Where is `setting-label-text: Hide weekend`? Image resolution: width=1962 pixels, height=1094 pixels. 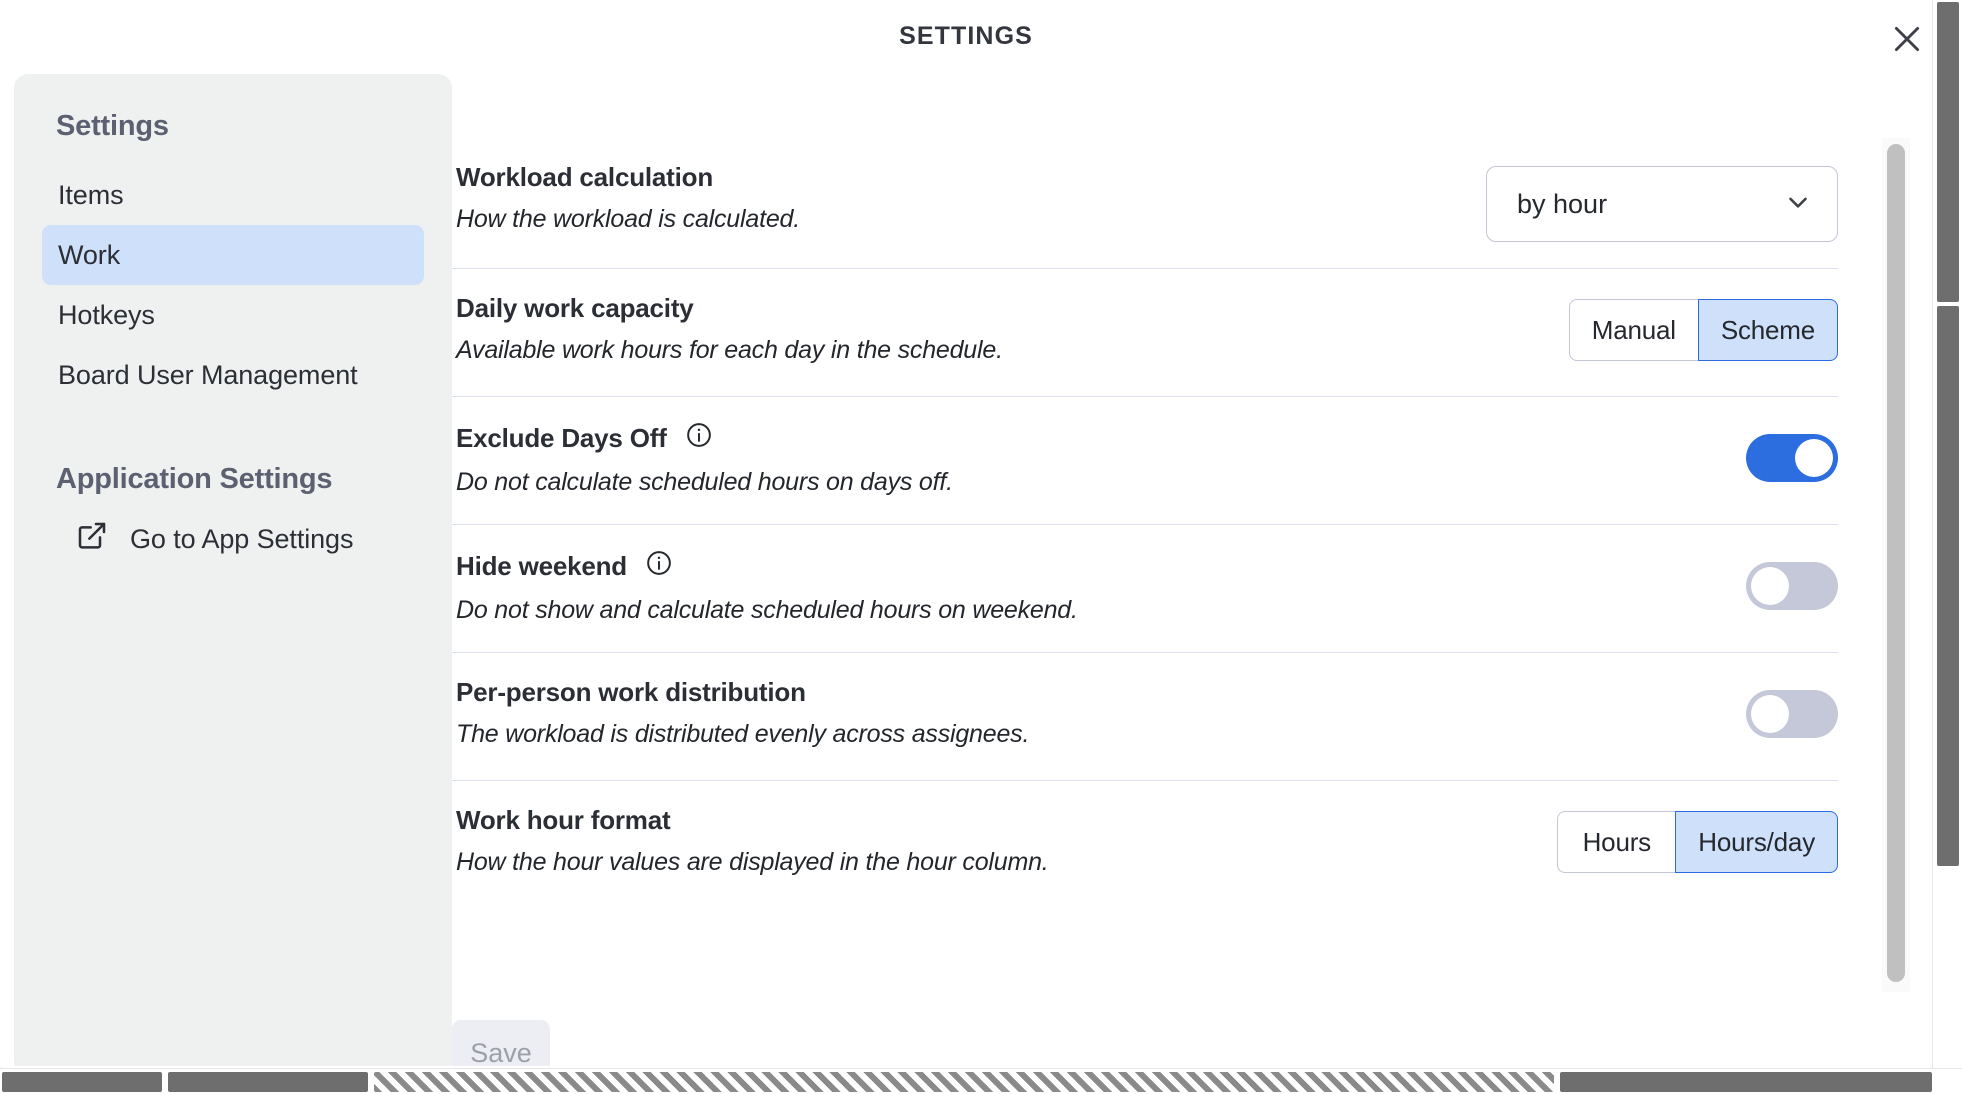 setting-label-text: Hide weekend is located at coordinates (541, 566).